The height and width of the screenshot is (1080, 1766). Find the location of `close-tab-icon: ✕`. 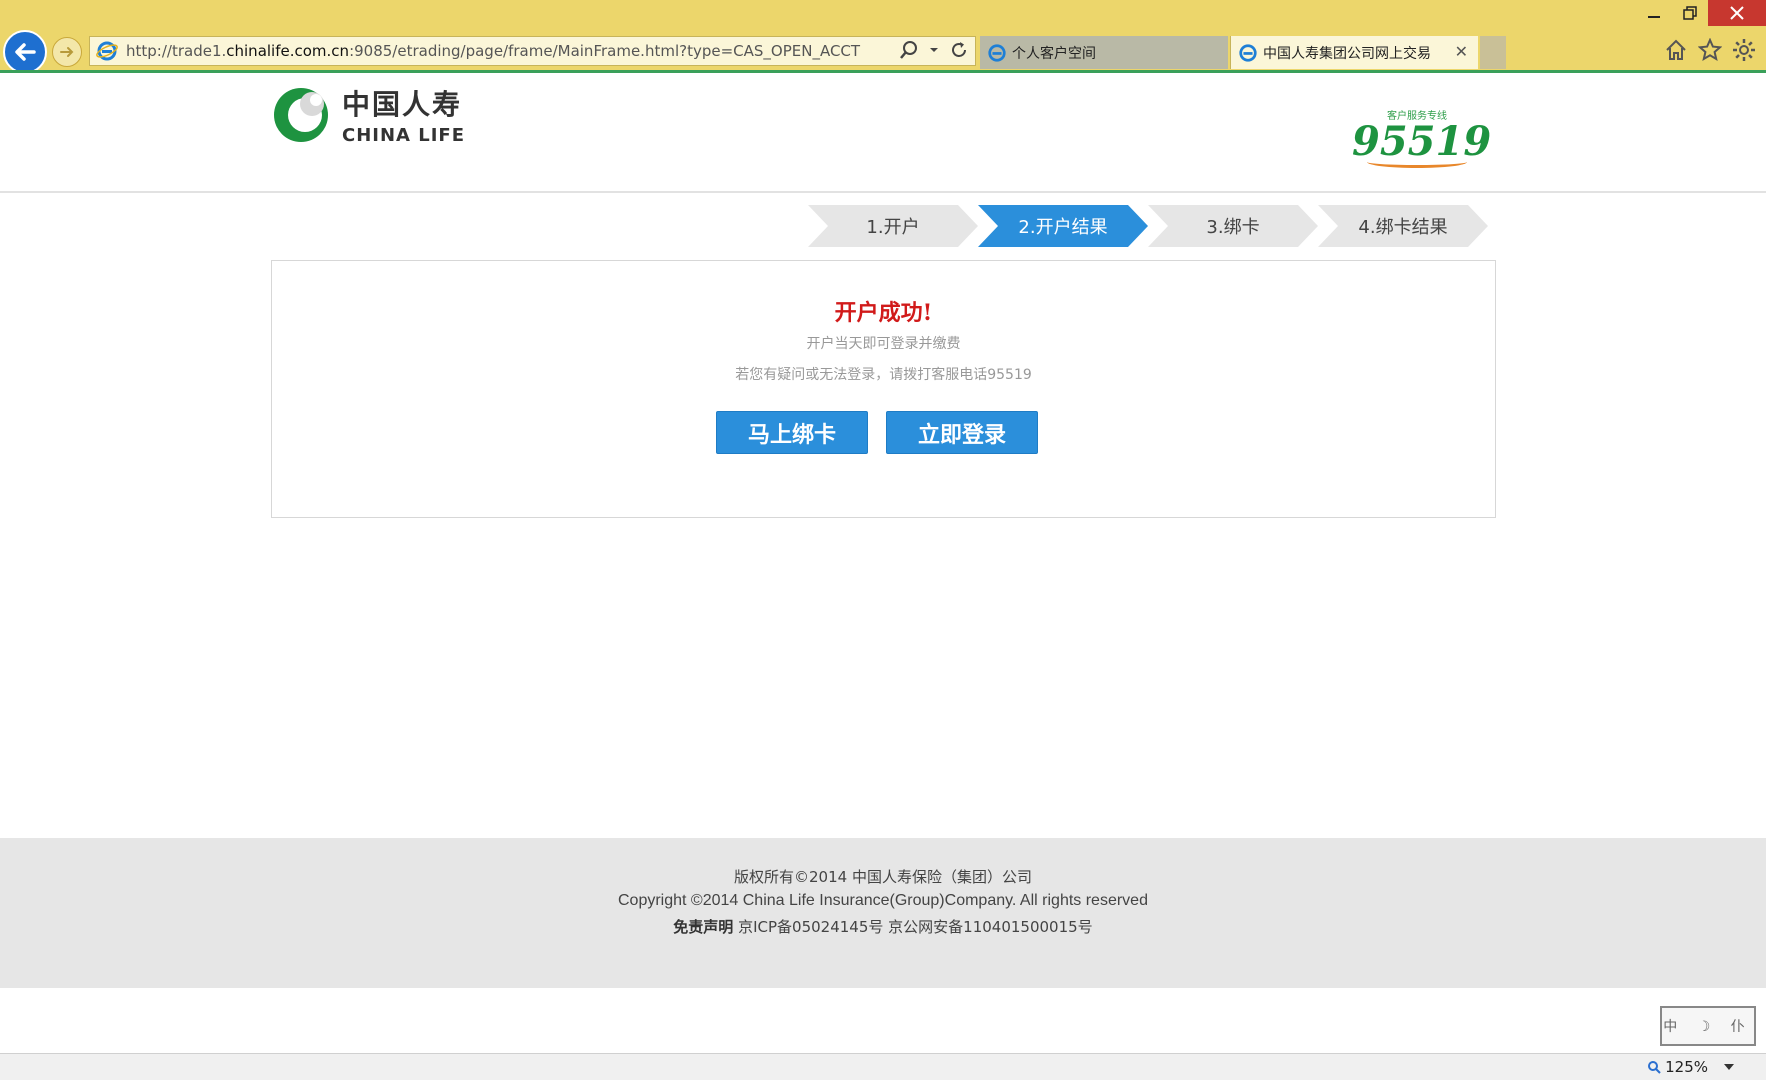

close-tab-icon: ✕ is located at coordinates (1461, 51).